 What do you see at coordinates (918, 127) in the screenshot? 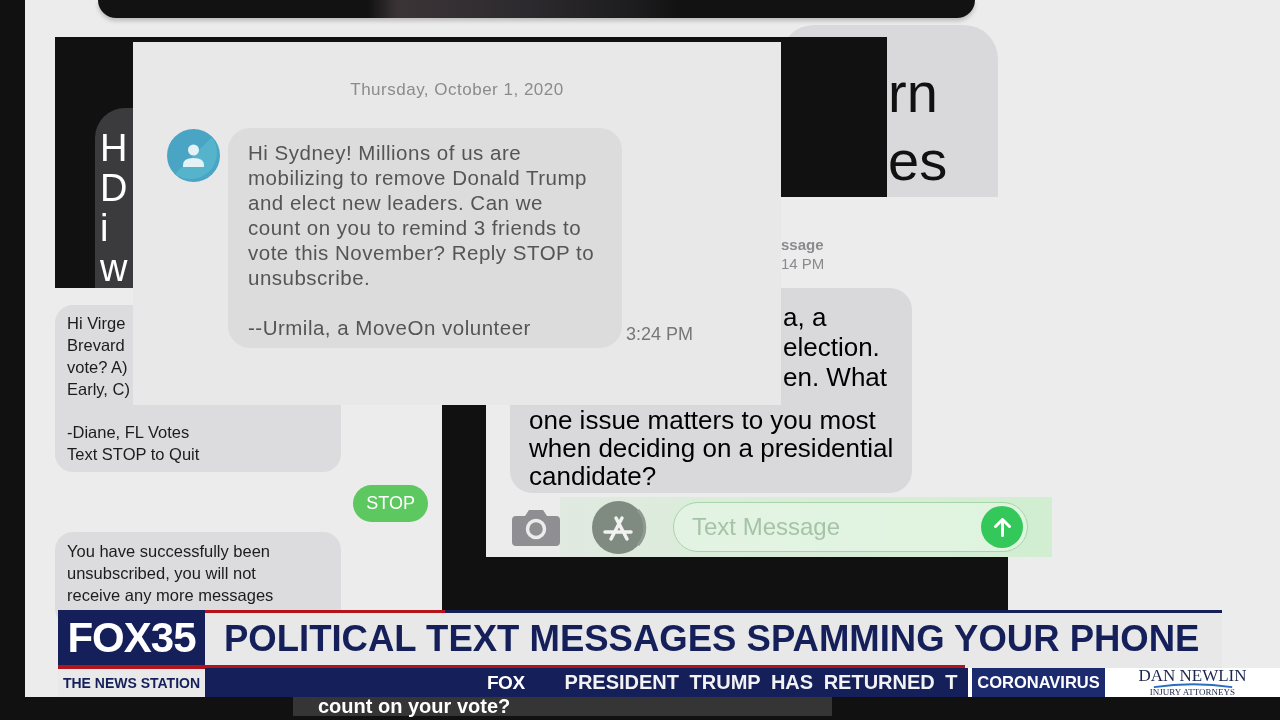
I see `message-text: rn es` at bounding box center [918, 127].